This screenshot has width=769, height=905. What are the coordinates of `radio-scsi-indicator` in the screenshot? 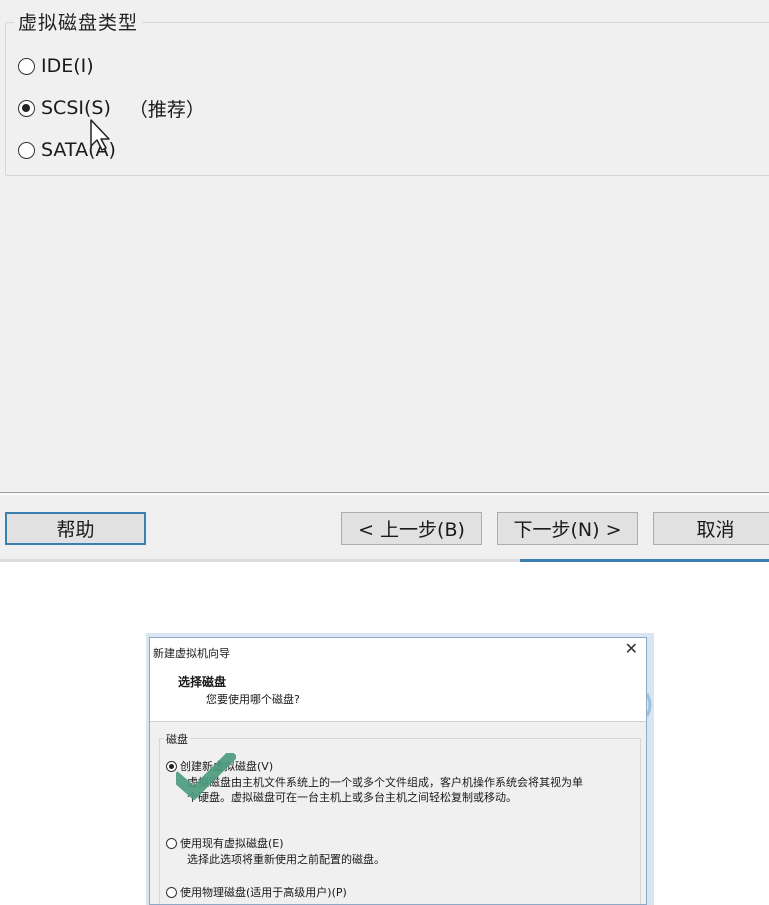 It's located at (26, 108).